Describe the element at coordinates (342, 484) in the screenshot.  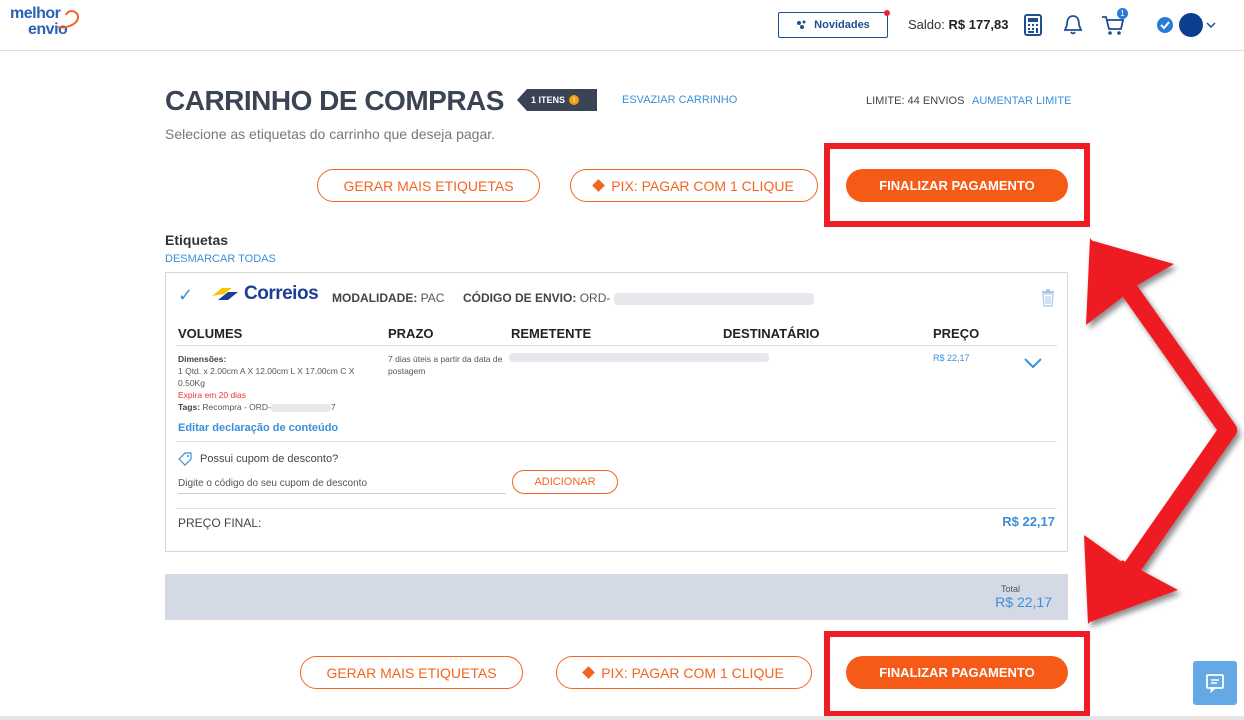
I see `coupon-input` at that location.